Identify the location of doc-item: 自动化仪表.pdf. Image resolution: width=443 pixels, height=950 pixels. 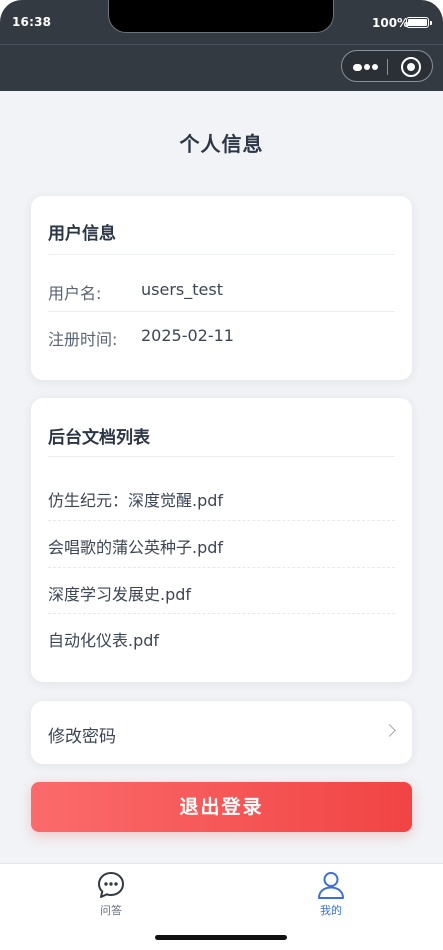
(103, 639).